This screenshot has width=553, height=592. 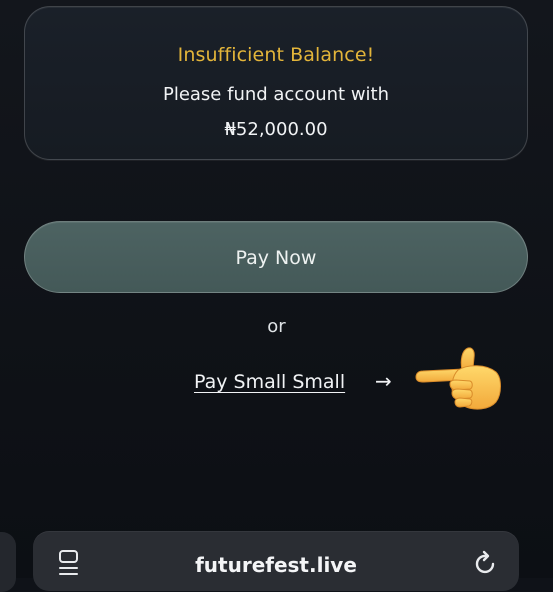 What do you see at coordinates (276, 129) in the screenshot?
I see `balance-amount: ₦52,000.00` at bounding box center [276, 129].